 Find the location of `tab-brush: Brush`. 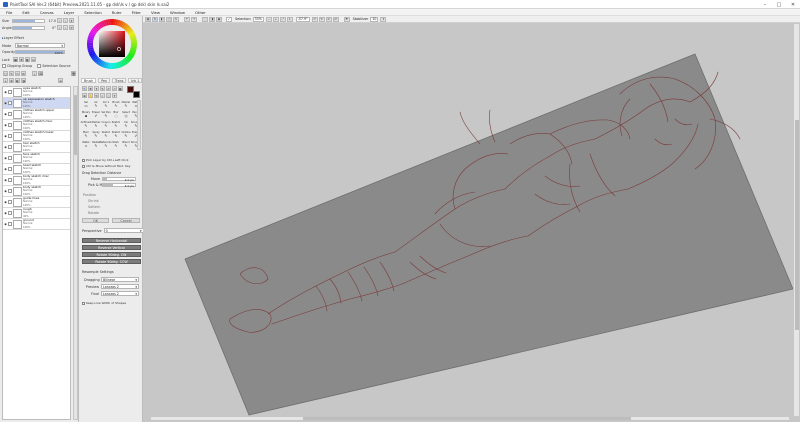

tab-brush: Brush is located at coordinates (89, 80).